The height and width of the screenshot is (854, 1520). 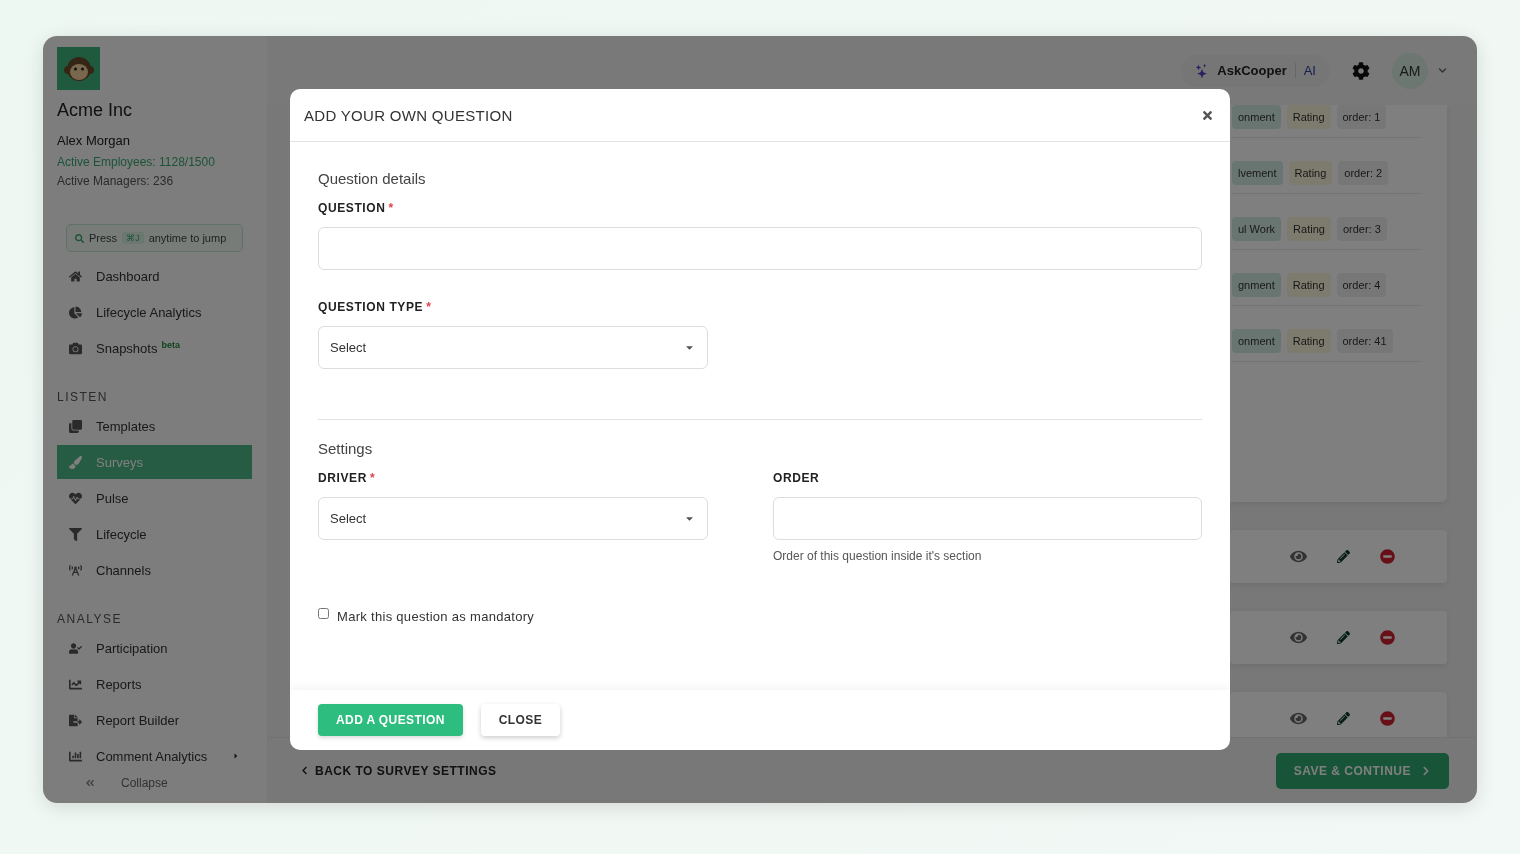 What do you see at coordinates (323, 613) in the screenshot?
I see `mandatory-checkbox` at bounding box center [323, 613].